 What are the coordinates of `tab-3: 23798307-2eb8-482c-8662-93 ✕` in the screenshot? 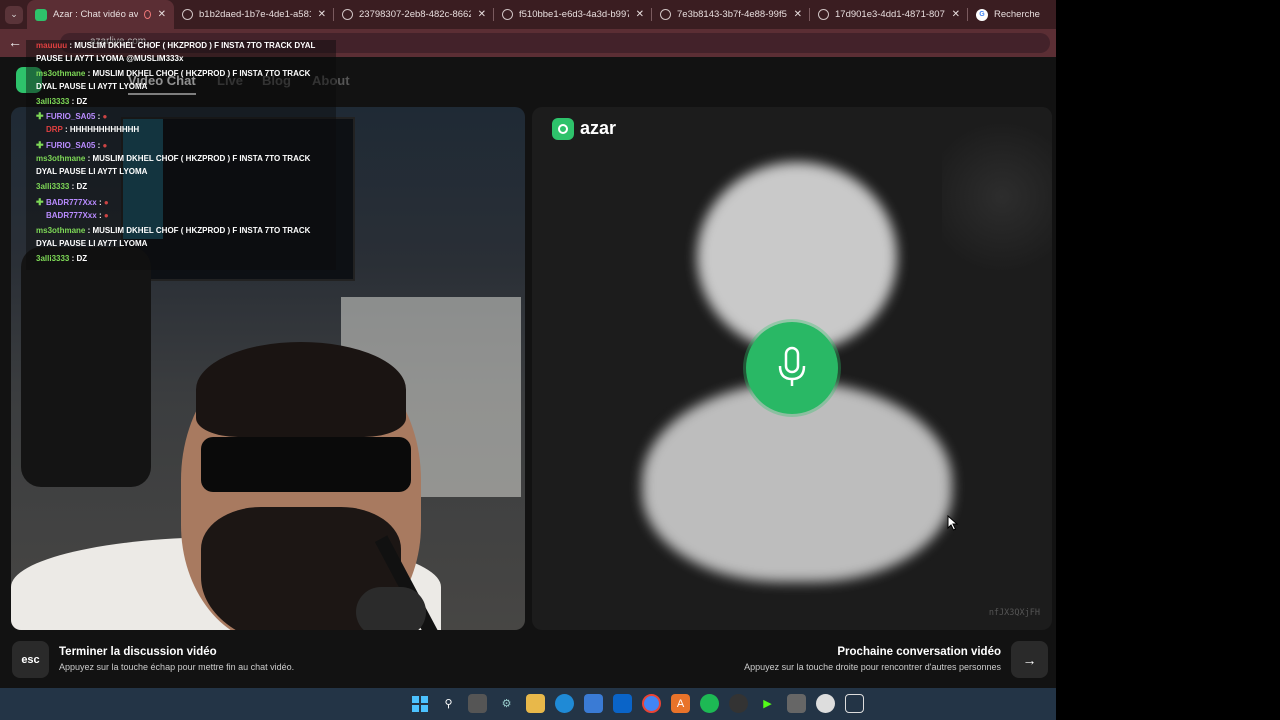 It's located at (414, 14).